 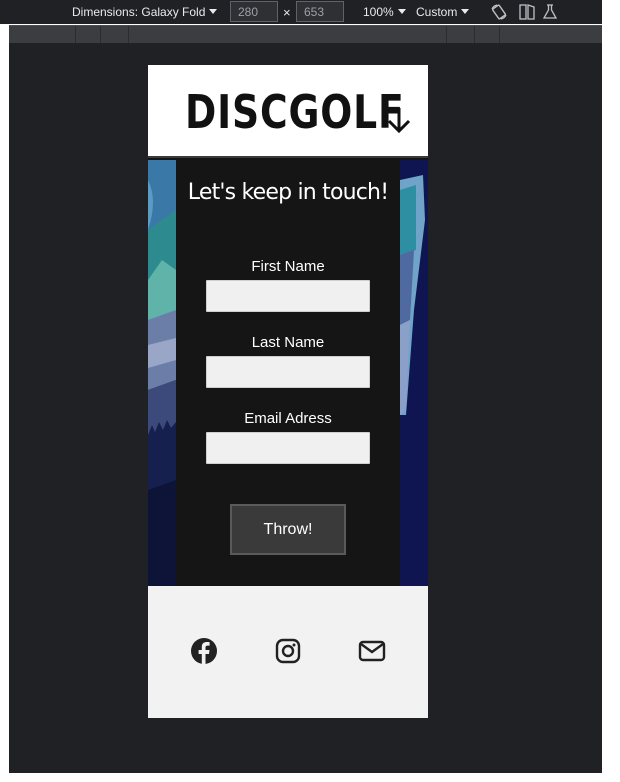 What do you see at coordinates (527, 12) in the screenshot?
I see `dual-screen-icon` at bounding box center [527, 12].